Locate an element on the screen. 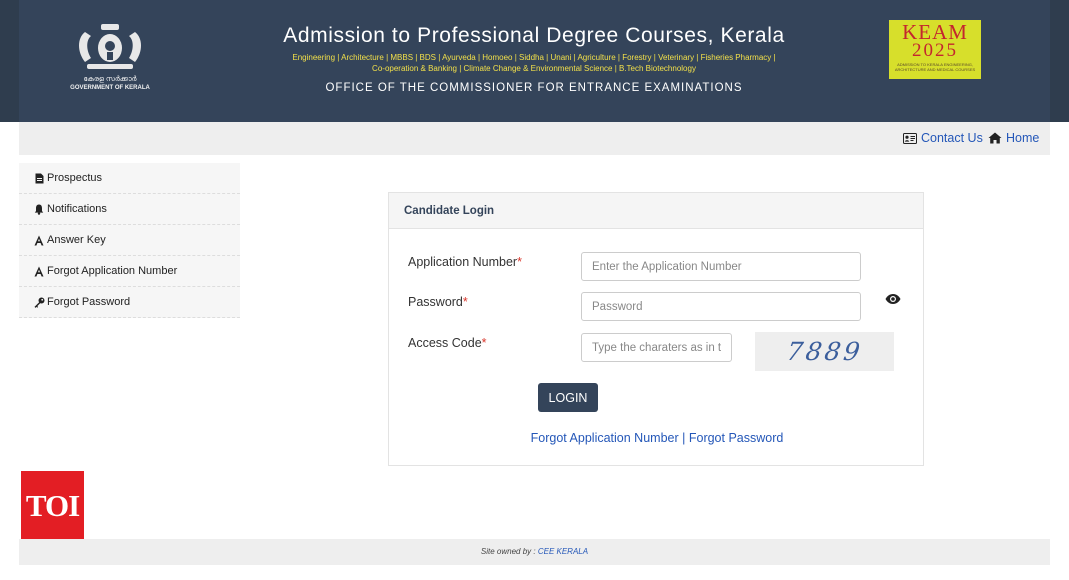 The image size is (1069, 580). captcha-text: 7889 is located at coordinates (824, 351).